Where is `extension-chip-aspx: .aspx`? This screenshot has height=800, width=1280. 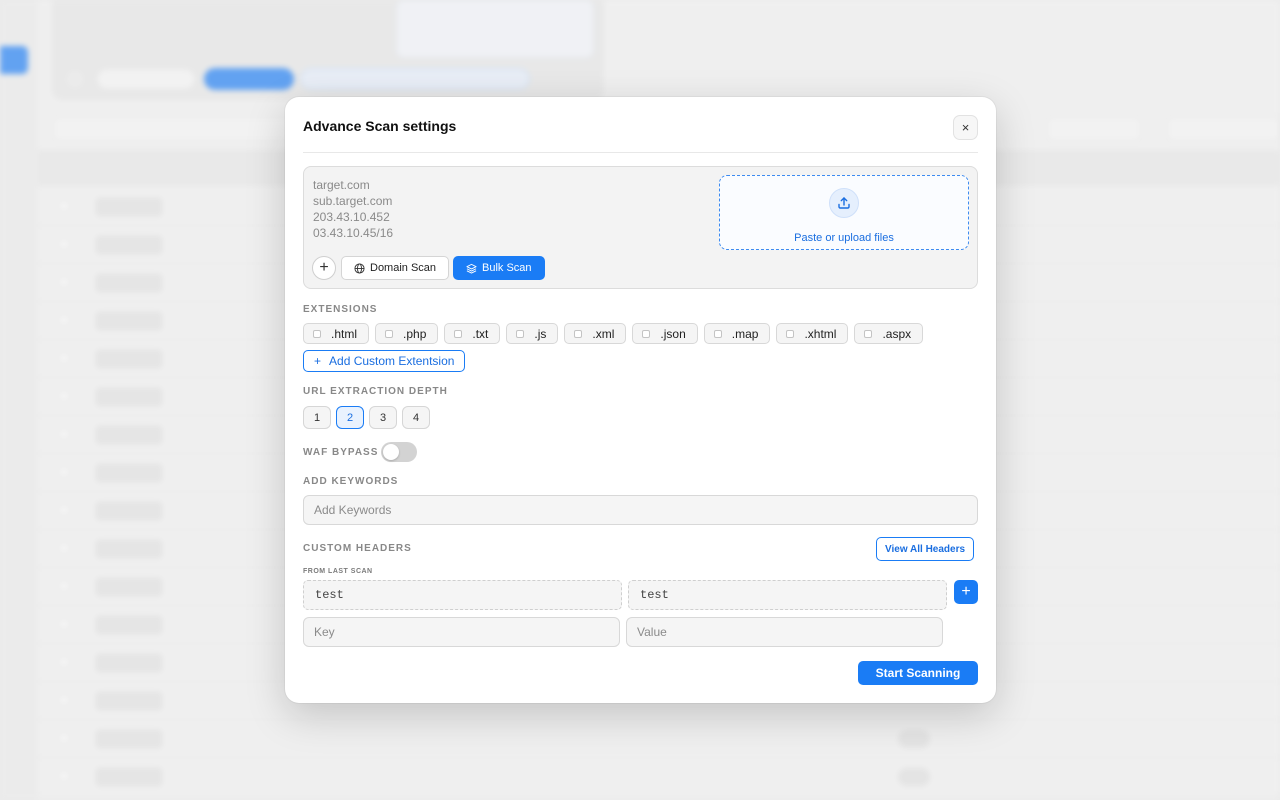 extension-chip-aspx: .aspx is located at coordinates (889, 333).